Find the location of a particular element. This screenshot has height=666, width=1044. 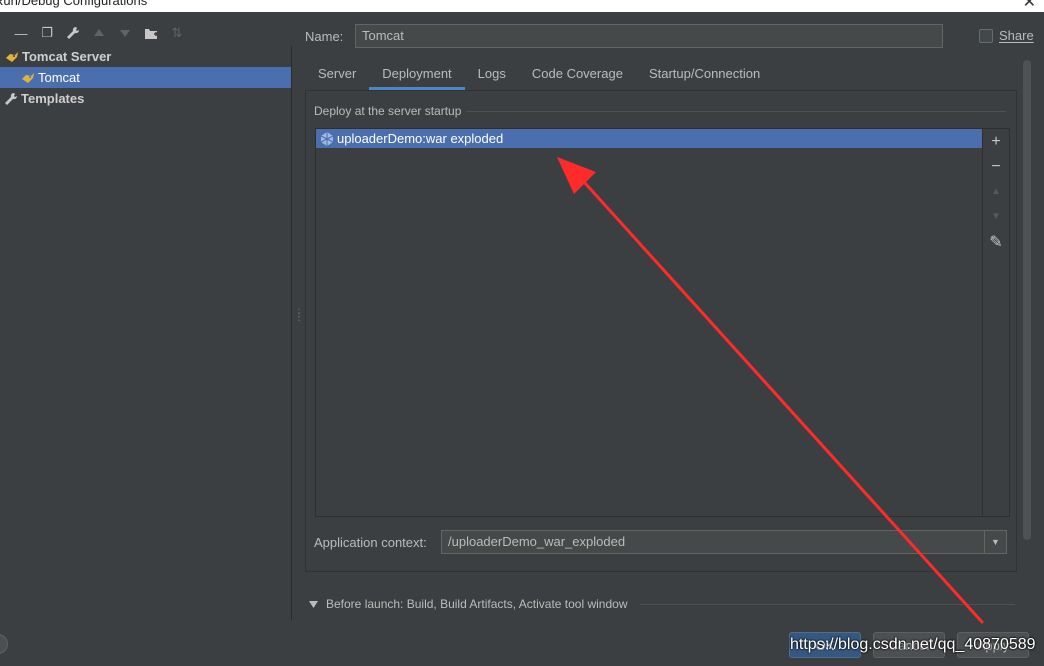

folder-add-icon is located at coordinates (151, 33).